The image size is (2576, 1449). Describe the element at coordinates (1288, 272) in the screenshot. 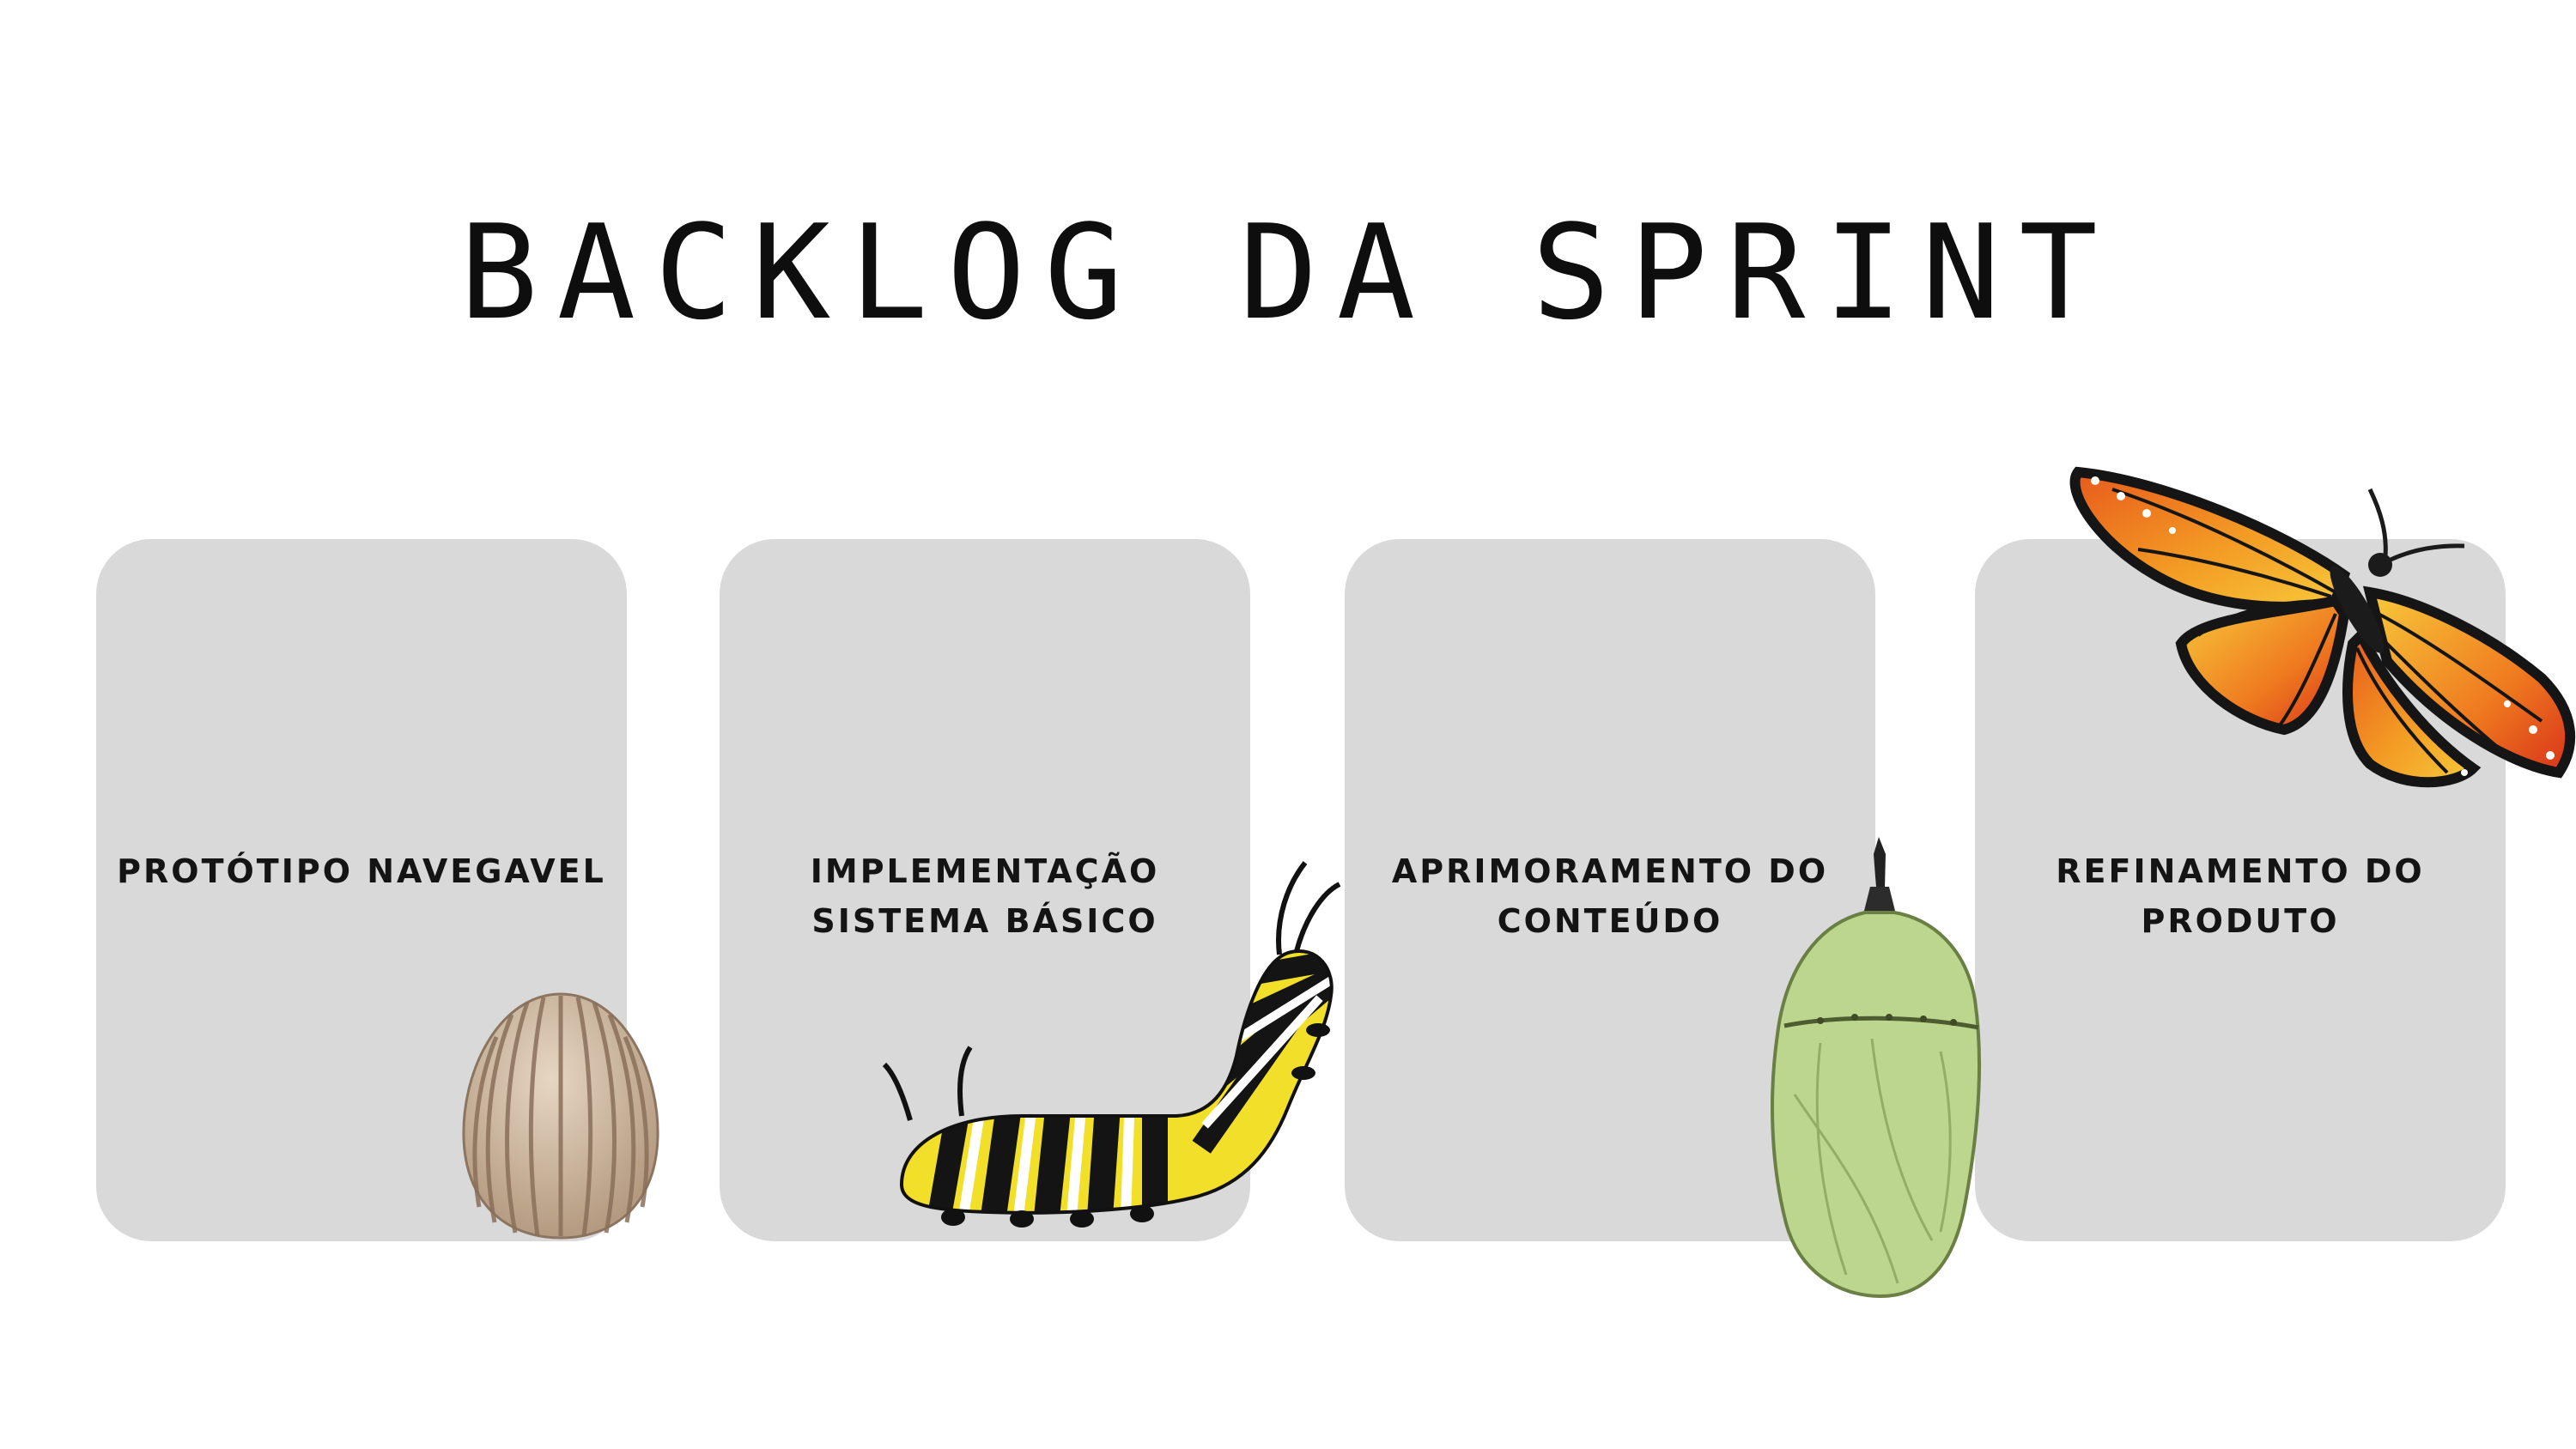

I see `page-title: BACKLOG DA SPRINT` at that location.